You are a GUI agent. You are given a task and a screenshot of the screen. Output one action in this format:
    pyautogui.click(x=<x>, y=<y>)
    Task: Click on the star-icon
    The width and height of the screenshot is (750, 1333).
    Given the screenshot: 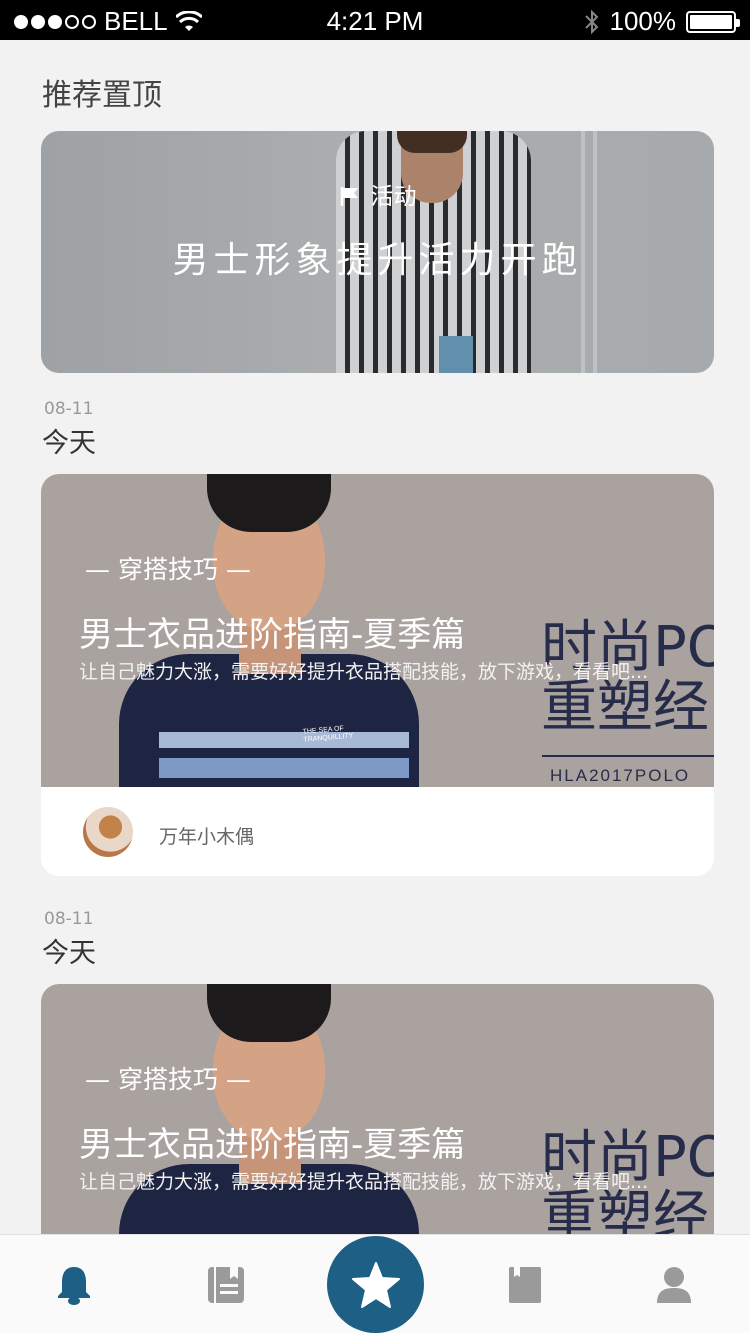 What is the action you would take?
    pyautogui.click(x=375, y=1284)
    